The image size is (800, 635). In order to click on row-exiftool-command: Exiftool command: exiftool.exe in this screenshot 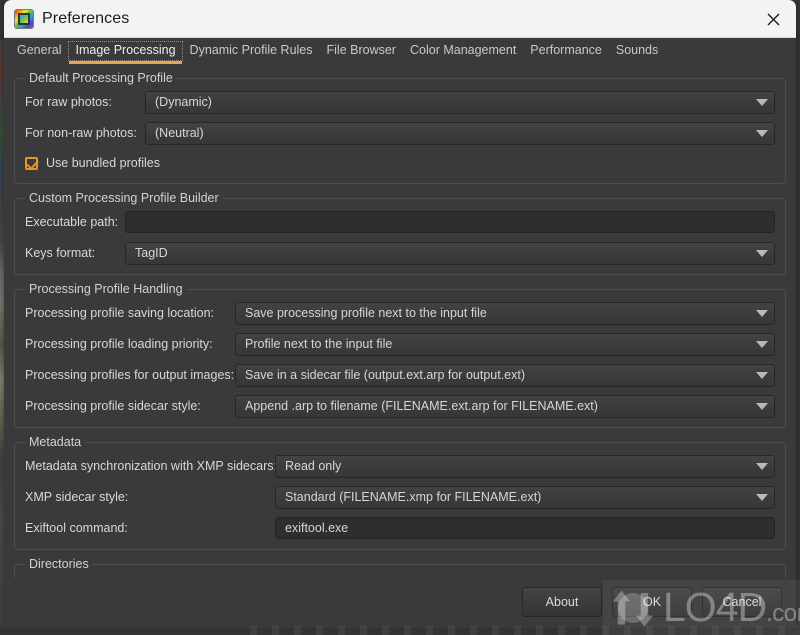, I will do `click(400, 528)`.